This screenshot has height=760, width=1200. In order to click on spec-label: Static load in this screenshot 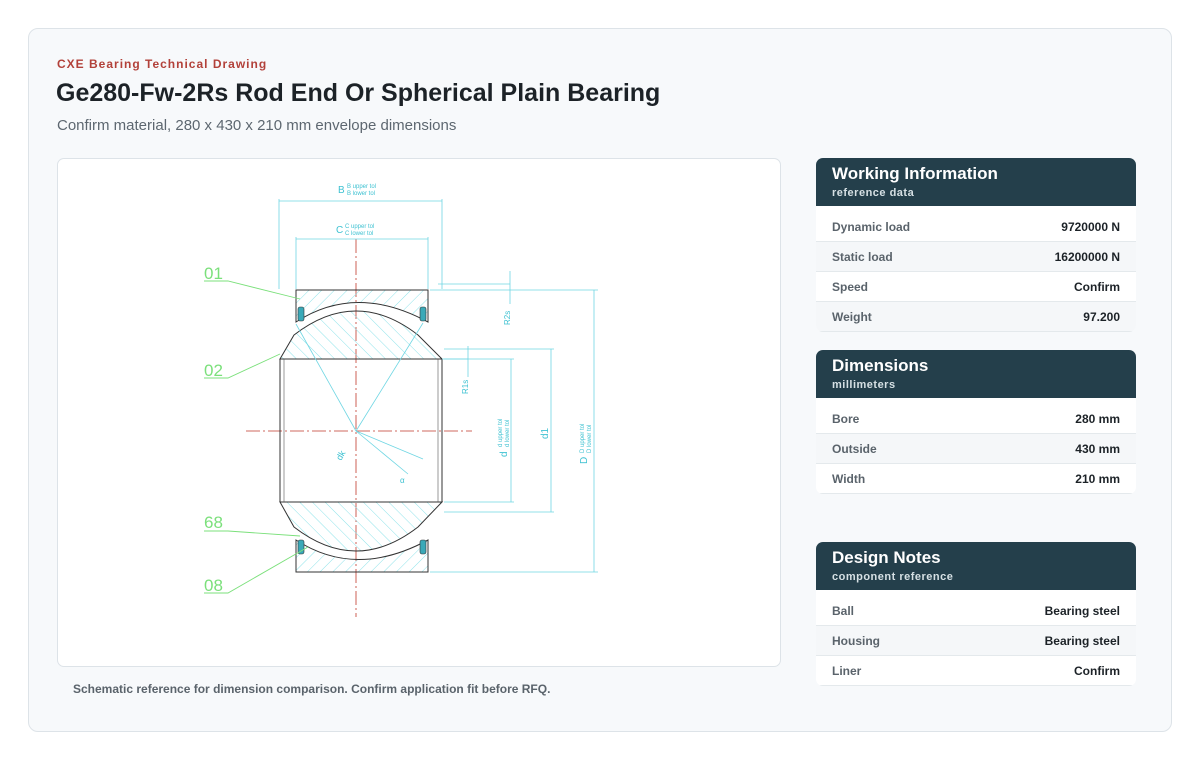, I will do `click(862, 256)`.